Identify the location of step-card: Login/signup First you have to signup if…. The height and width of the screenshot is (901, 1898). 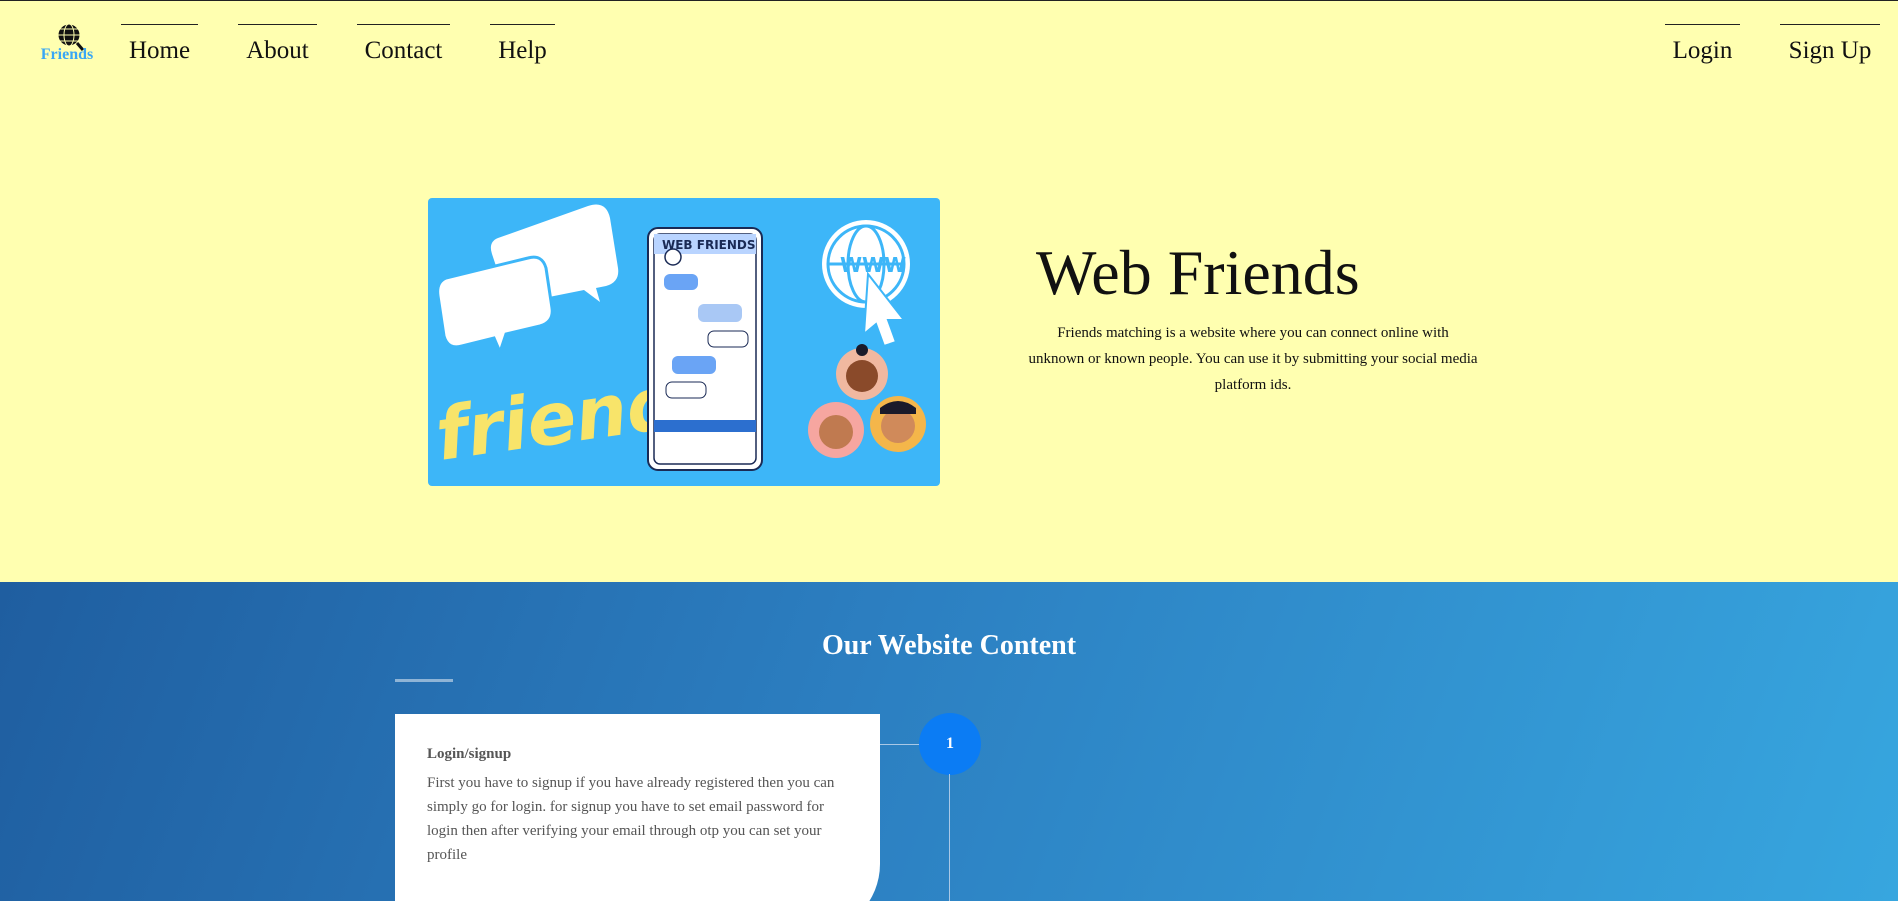
(637, 807).